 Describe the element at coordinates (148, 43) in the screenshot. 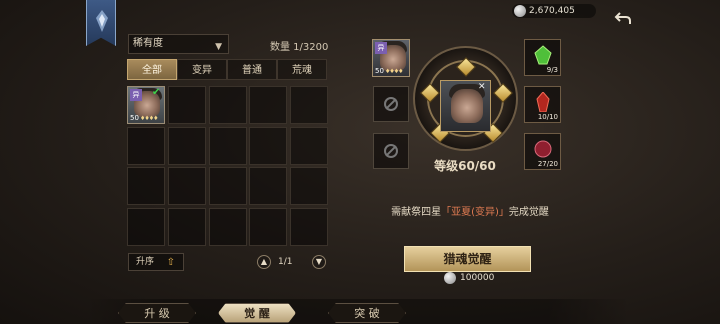

I see `sort-dropdown-label: 稀有度` at that location.